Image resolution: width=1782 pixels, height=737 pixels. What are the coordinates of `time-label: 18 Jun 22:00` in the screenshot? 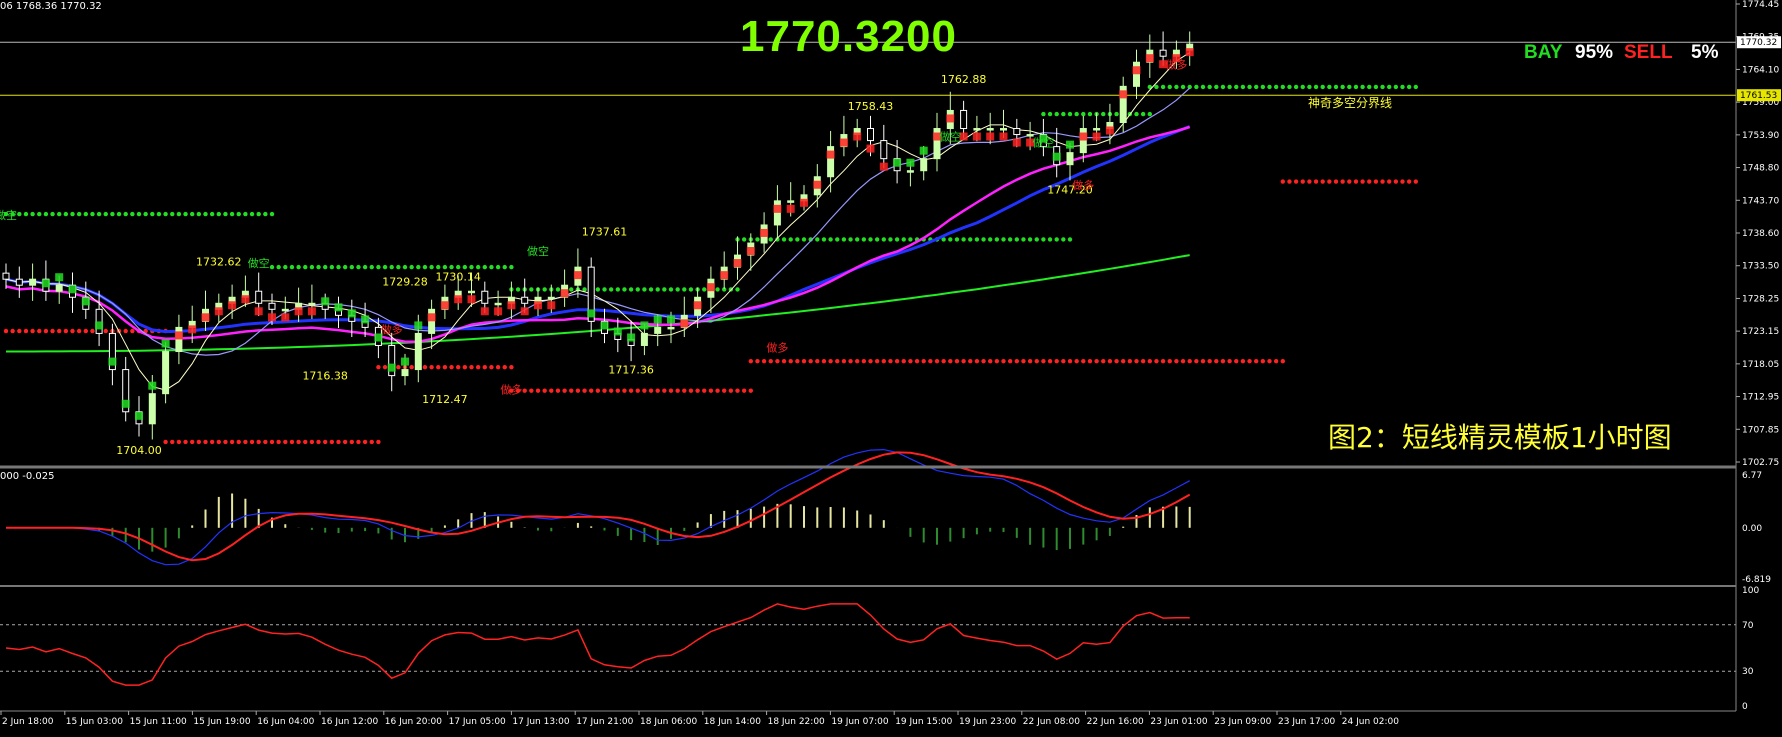 It's located at (796, 722).